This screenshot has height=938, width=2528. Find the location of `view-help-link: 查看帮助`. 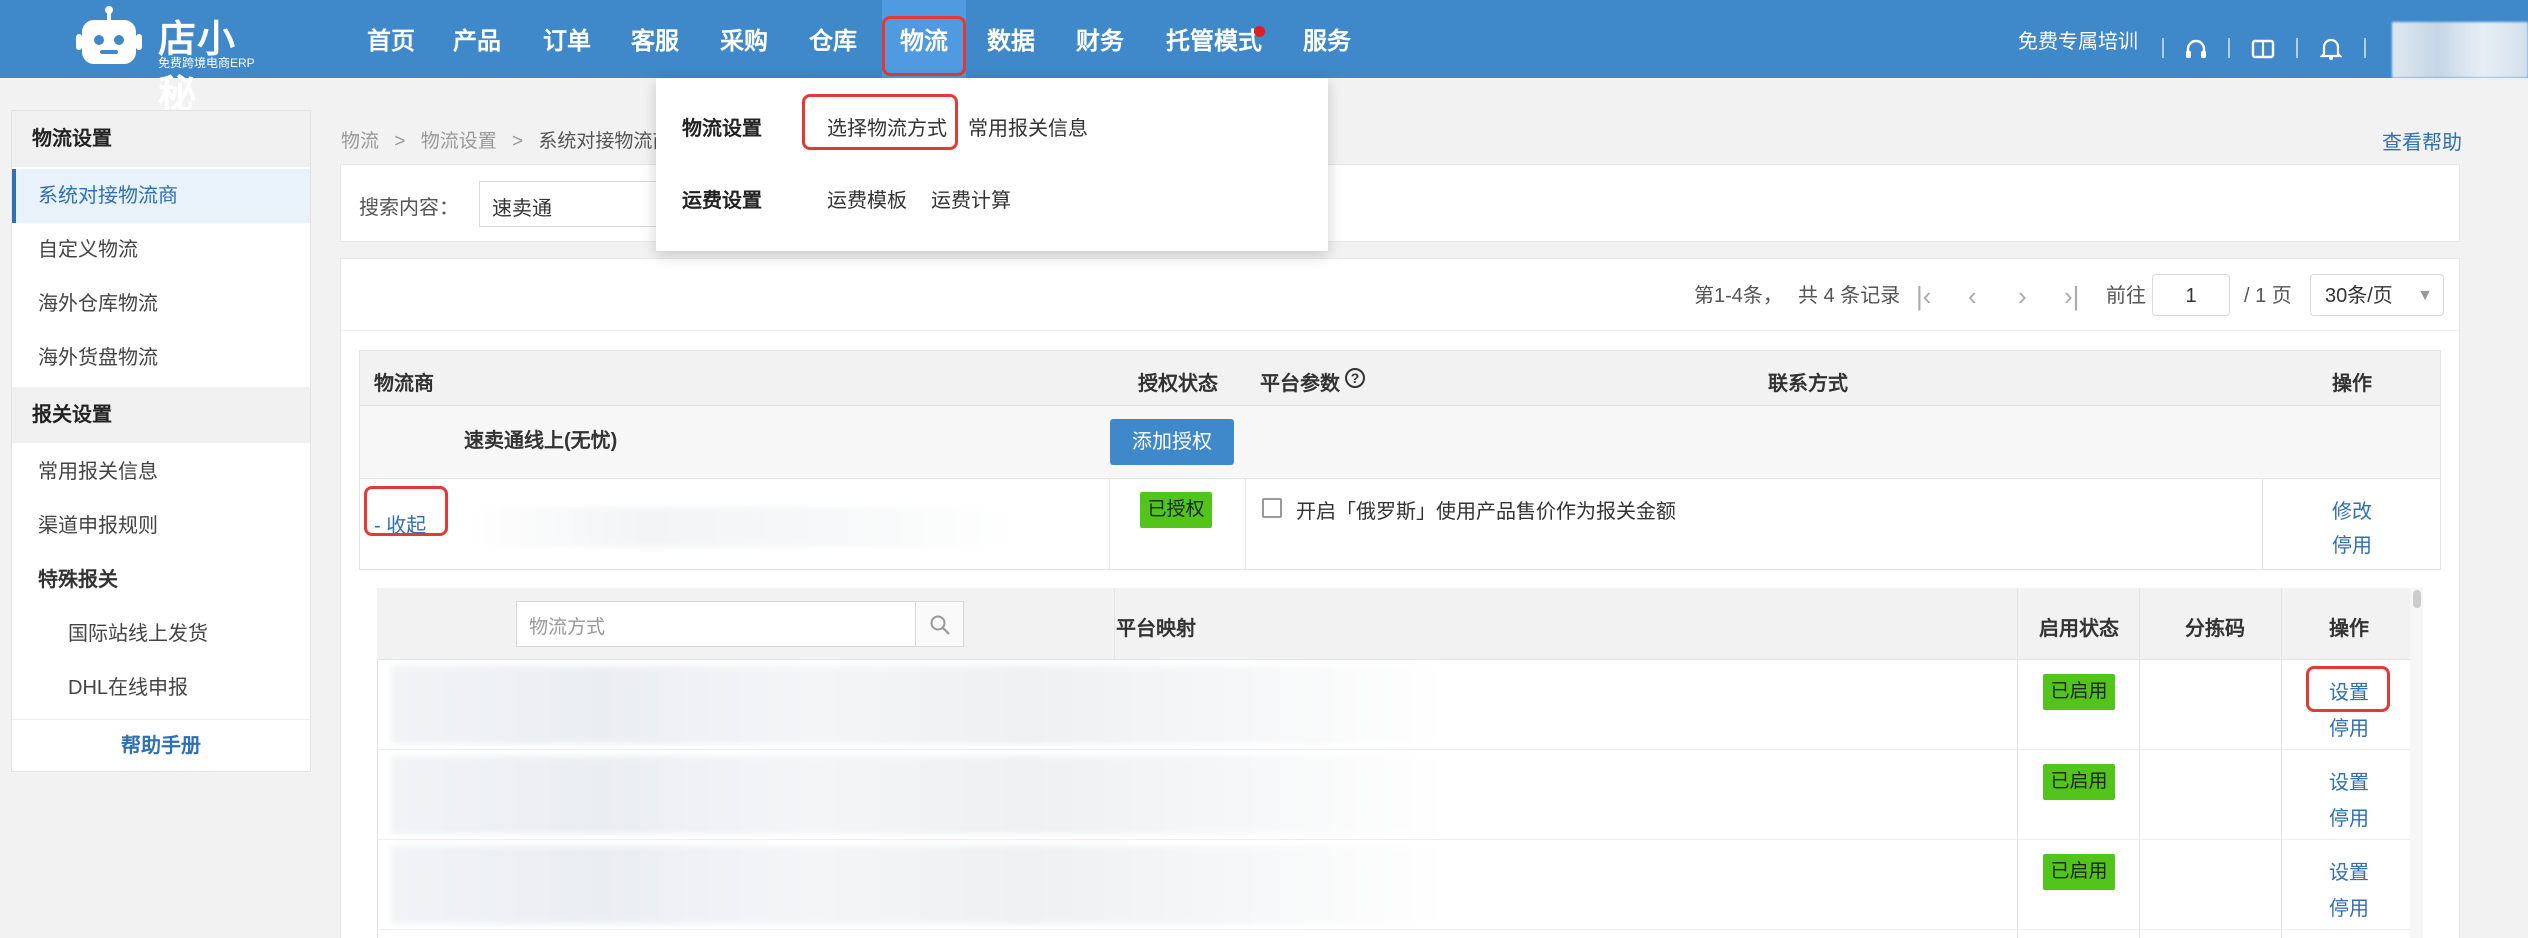

view-help-link: 查看帮助 is located at coordinates (2422, 140).